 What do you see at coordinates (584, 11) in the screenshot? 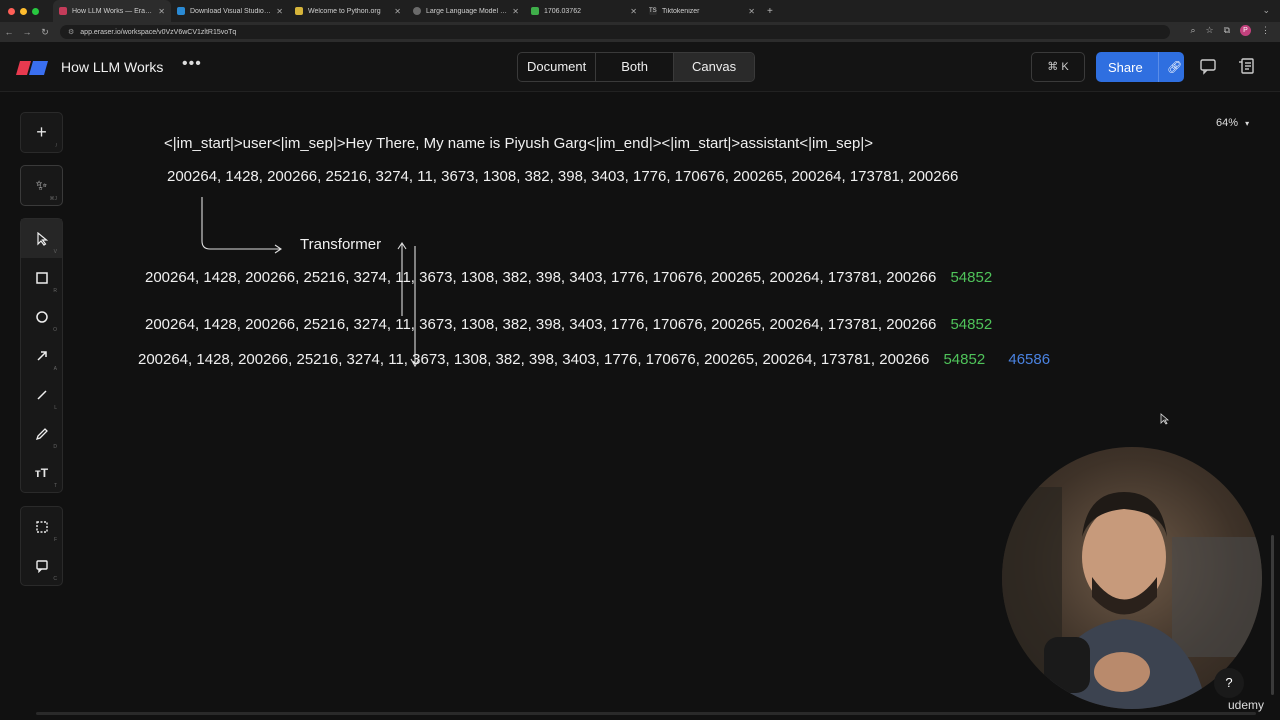
I see `browser-tab-arxiv: 1706.03762 ✕` at bounding box center [584, 11].